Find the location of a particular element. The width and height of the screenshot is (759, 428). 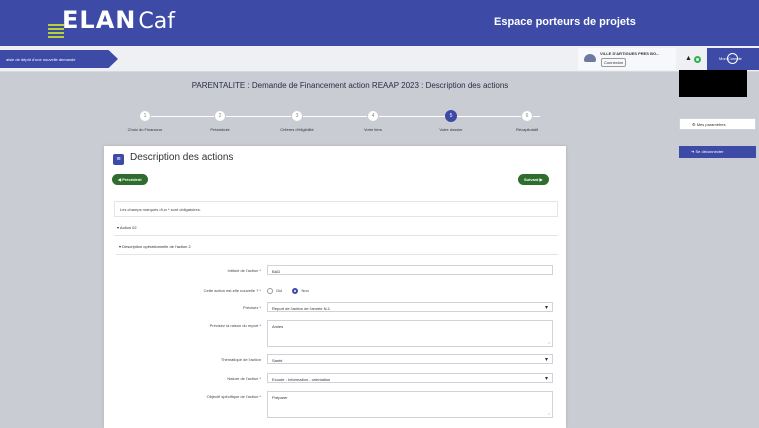

radio-oui is located at coordinates (270, 291).